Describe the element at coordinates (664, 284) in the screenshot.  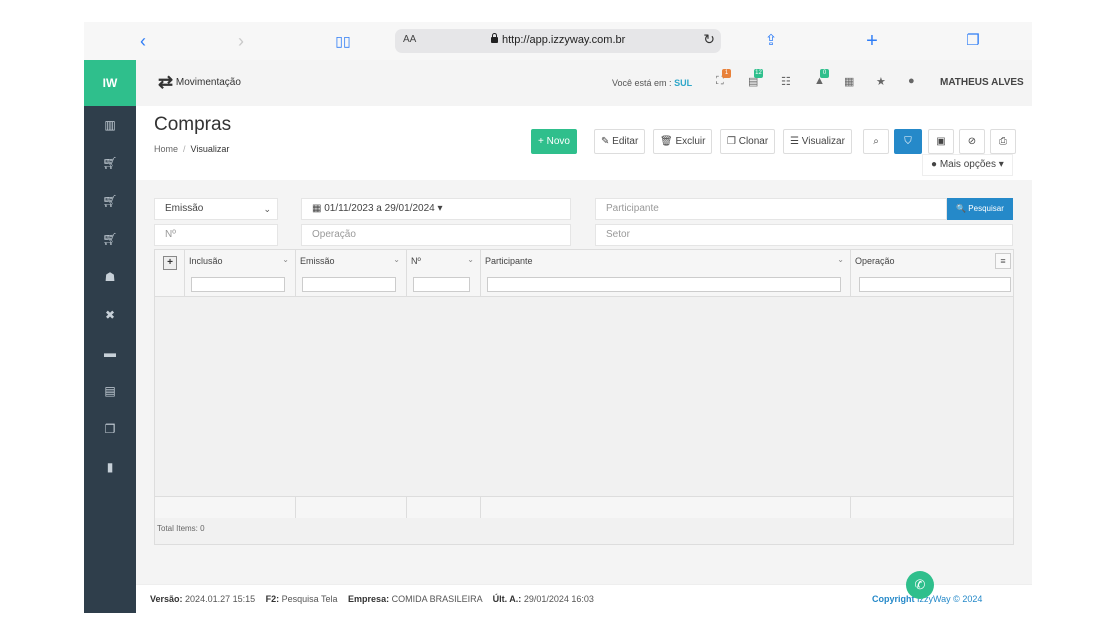
I see `participante-filter-input` at that location.